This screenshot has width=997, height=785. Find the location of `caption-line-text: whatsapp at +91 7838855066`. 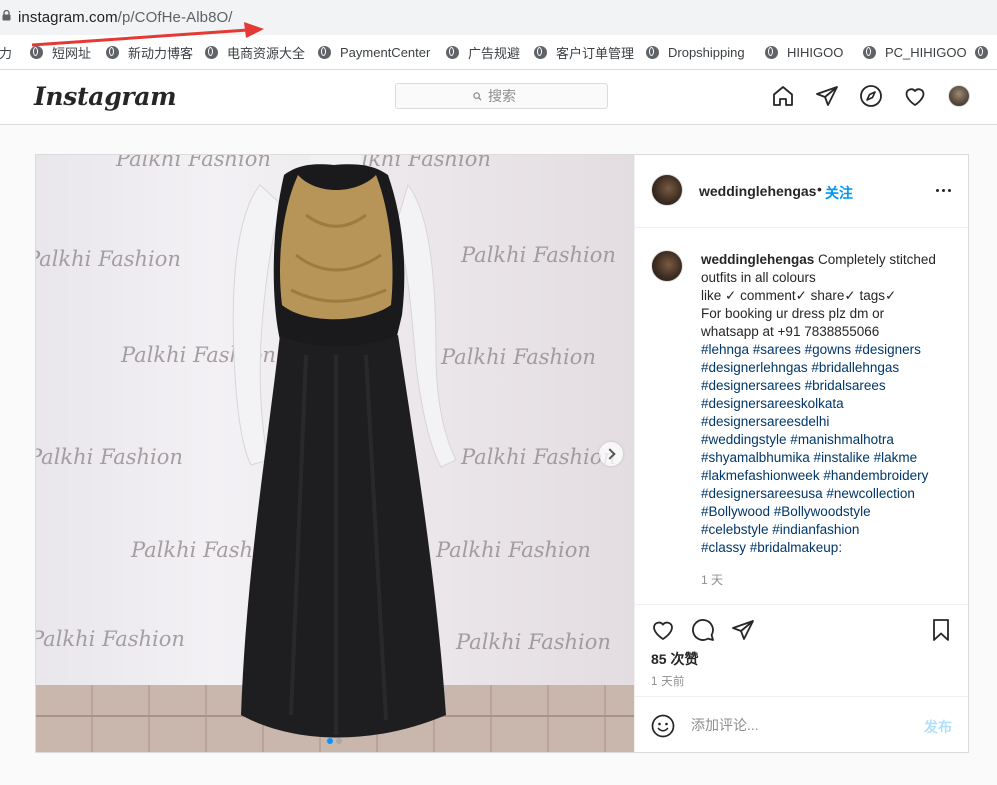

caption-line-text: whatsapp at +91 7838855066 is located at coordinates (790, 331).